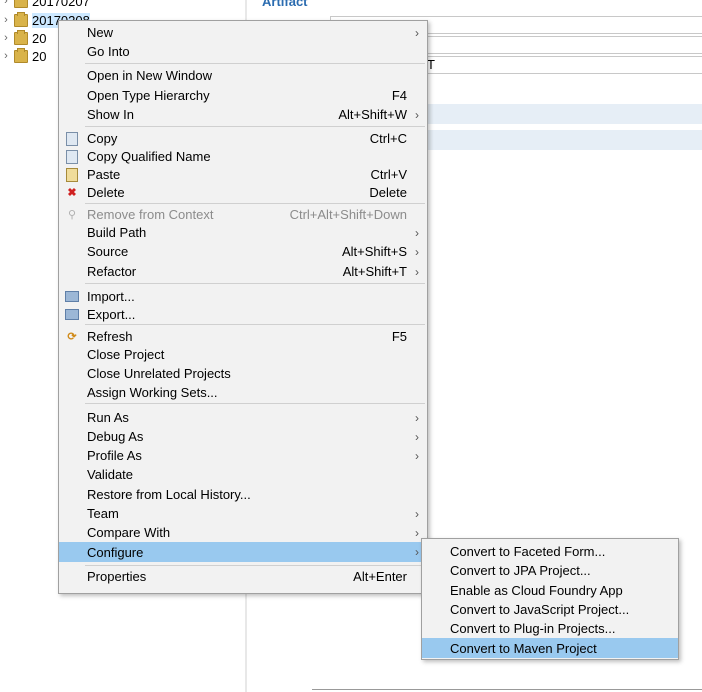 The width and height of the screenshot is (702, 692). Describe the element at coordinates (285, 4) in the screenshot. I see `section-title: Artifact` at that location.